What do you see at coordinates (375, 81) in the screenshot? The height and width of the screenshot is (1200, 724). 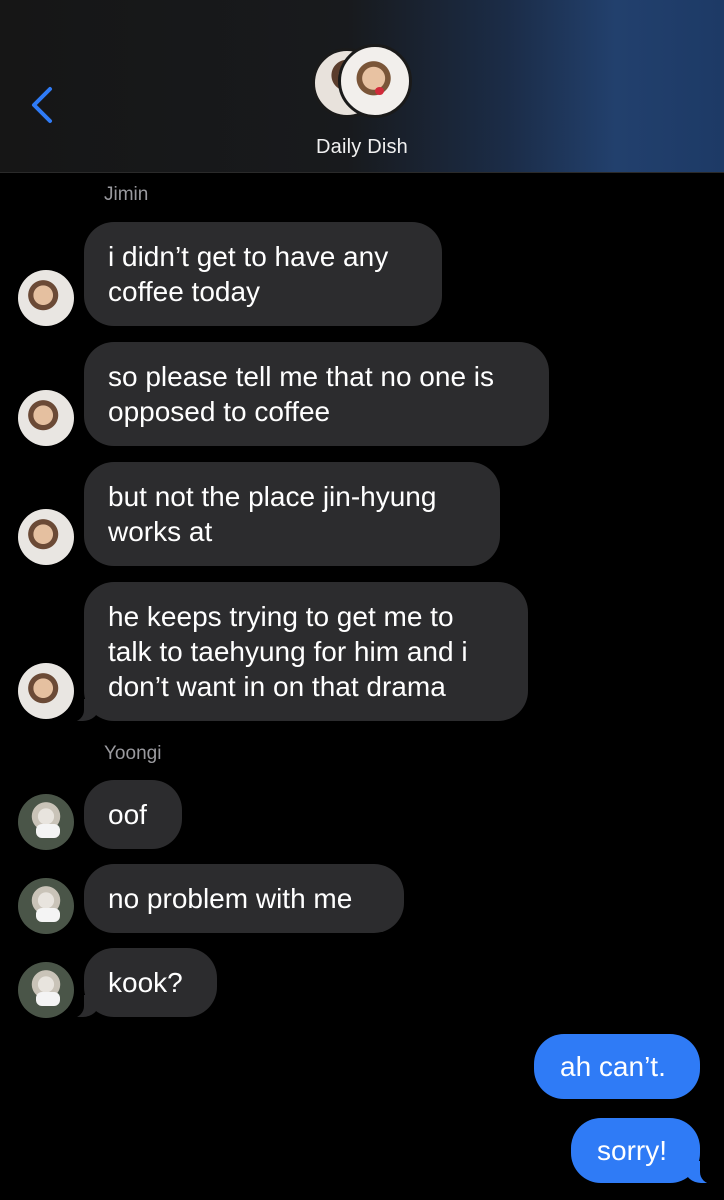 I see `group-member-avatar` at bounding box center [375, 81].